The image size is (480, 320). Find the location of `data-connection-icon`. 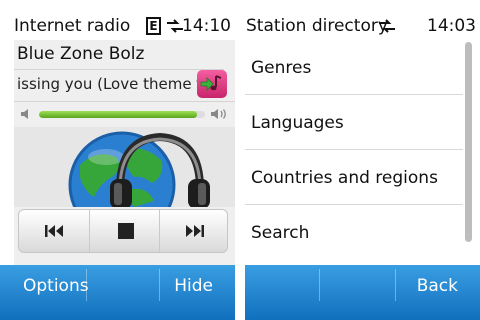

data-connection-icon is located at coordinates (387, 26).